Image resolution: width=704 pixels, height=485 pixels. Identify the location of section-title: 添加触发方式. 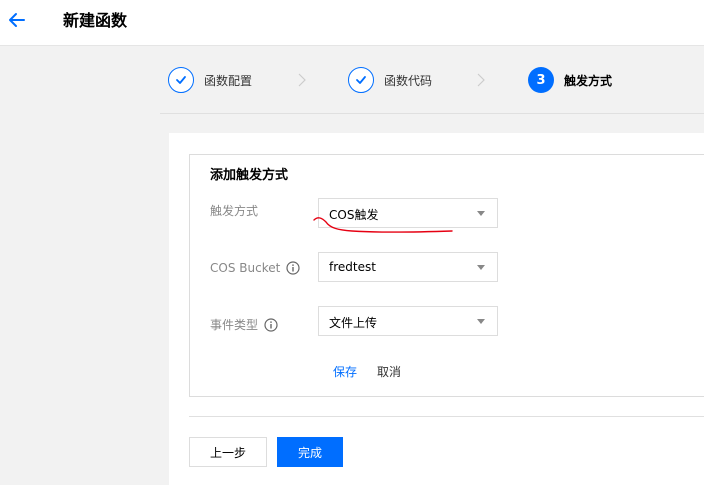
(249, 175).